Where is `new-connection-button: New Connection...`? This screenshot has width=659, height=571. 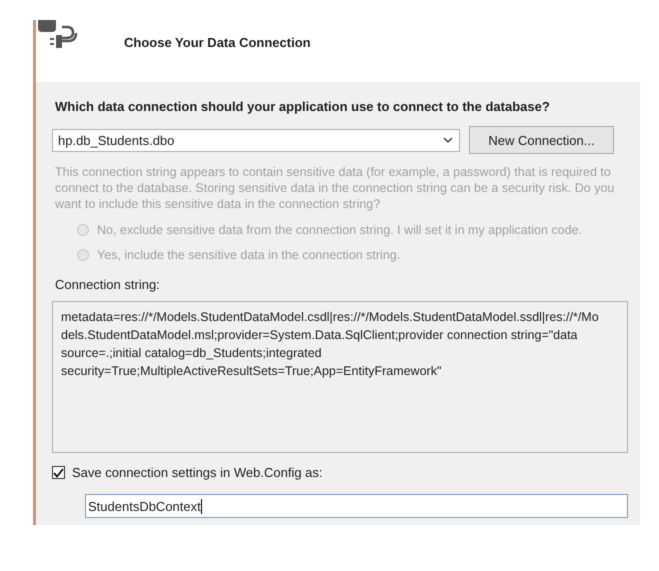 new-connection-button: New Connection... is located at coordinates (541, 140).